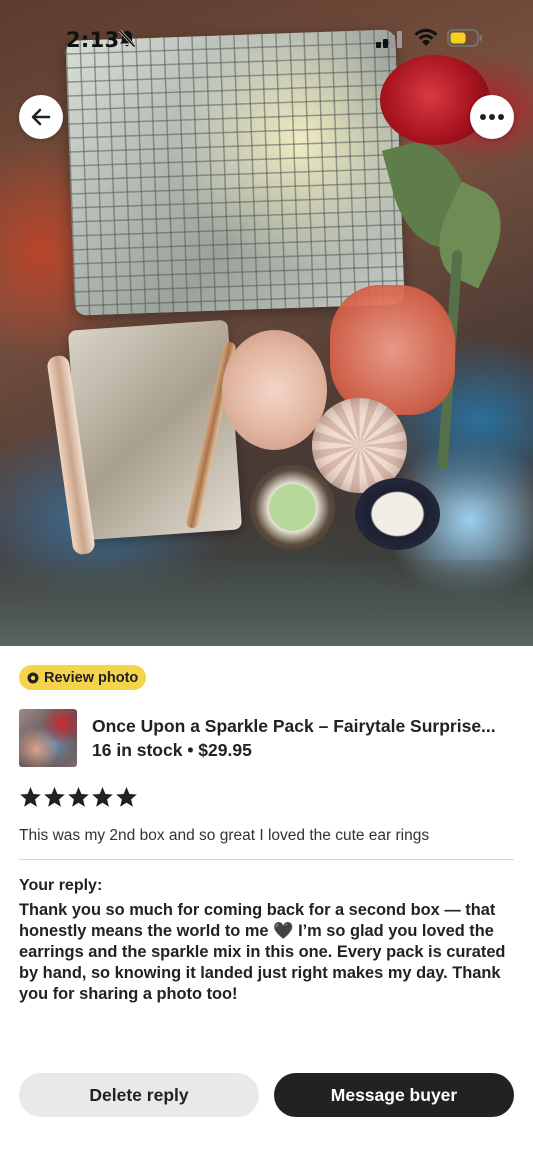 The width and height of the screenshot is (533, 1158). What do you see at coordinates (172, 750) in the screenshot?
I see `listing-stock-price: 16 in stock • $29.95` at bounding box center [172, 750].